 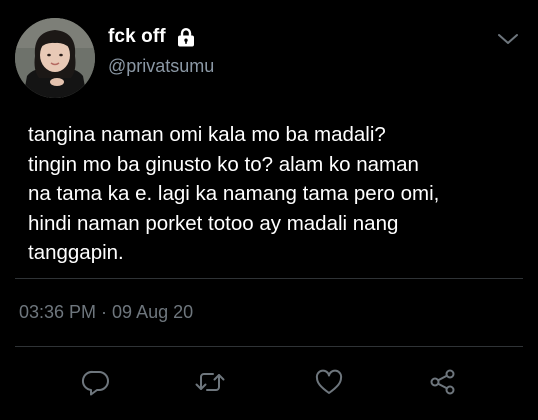 What do you see at coordinates (106, 312) in the screenshot?
I see `tweet-timestamp: 03:36 PM · 09 Aug 20` at bounding box center [106, 312].